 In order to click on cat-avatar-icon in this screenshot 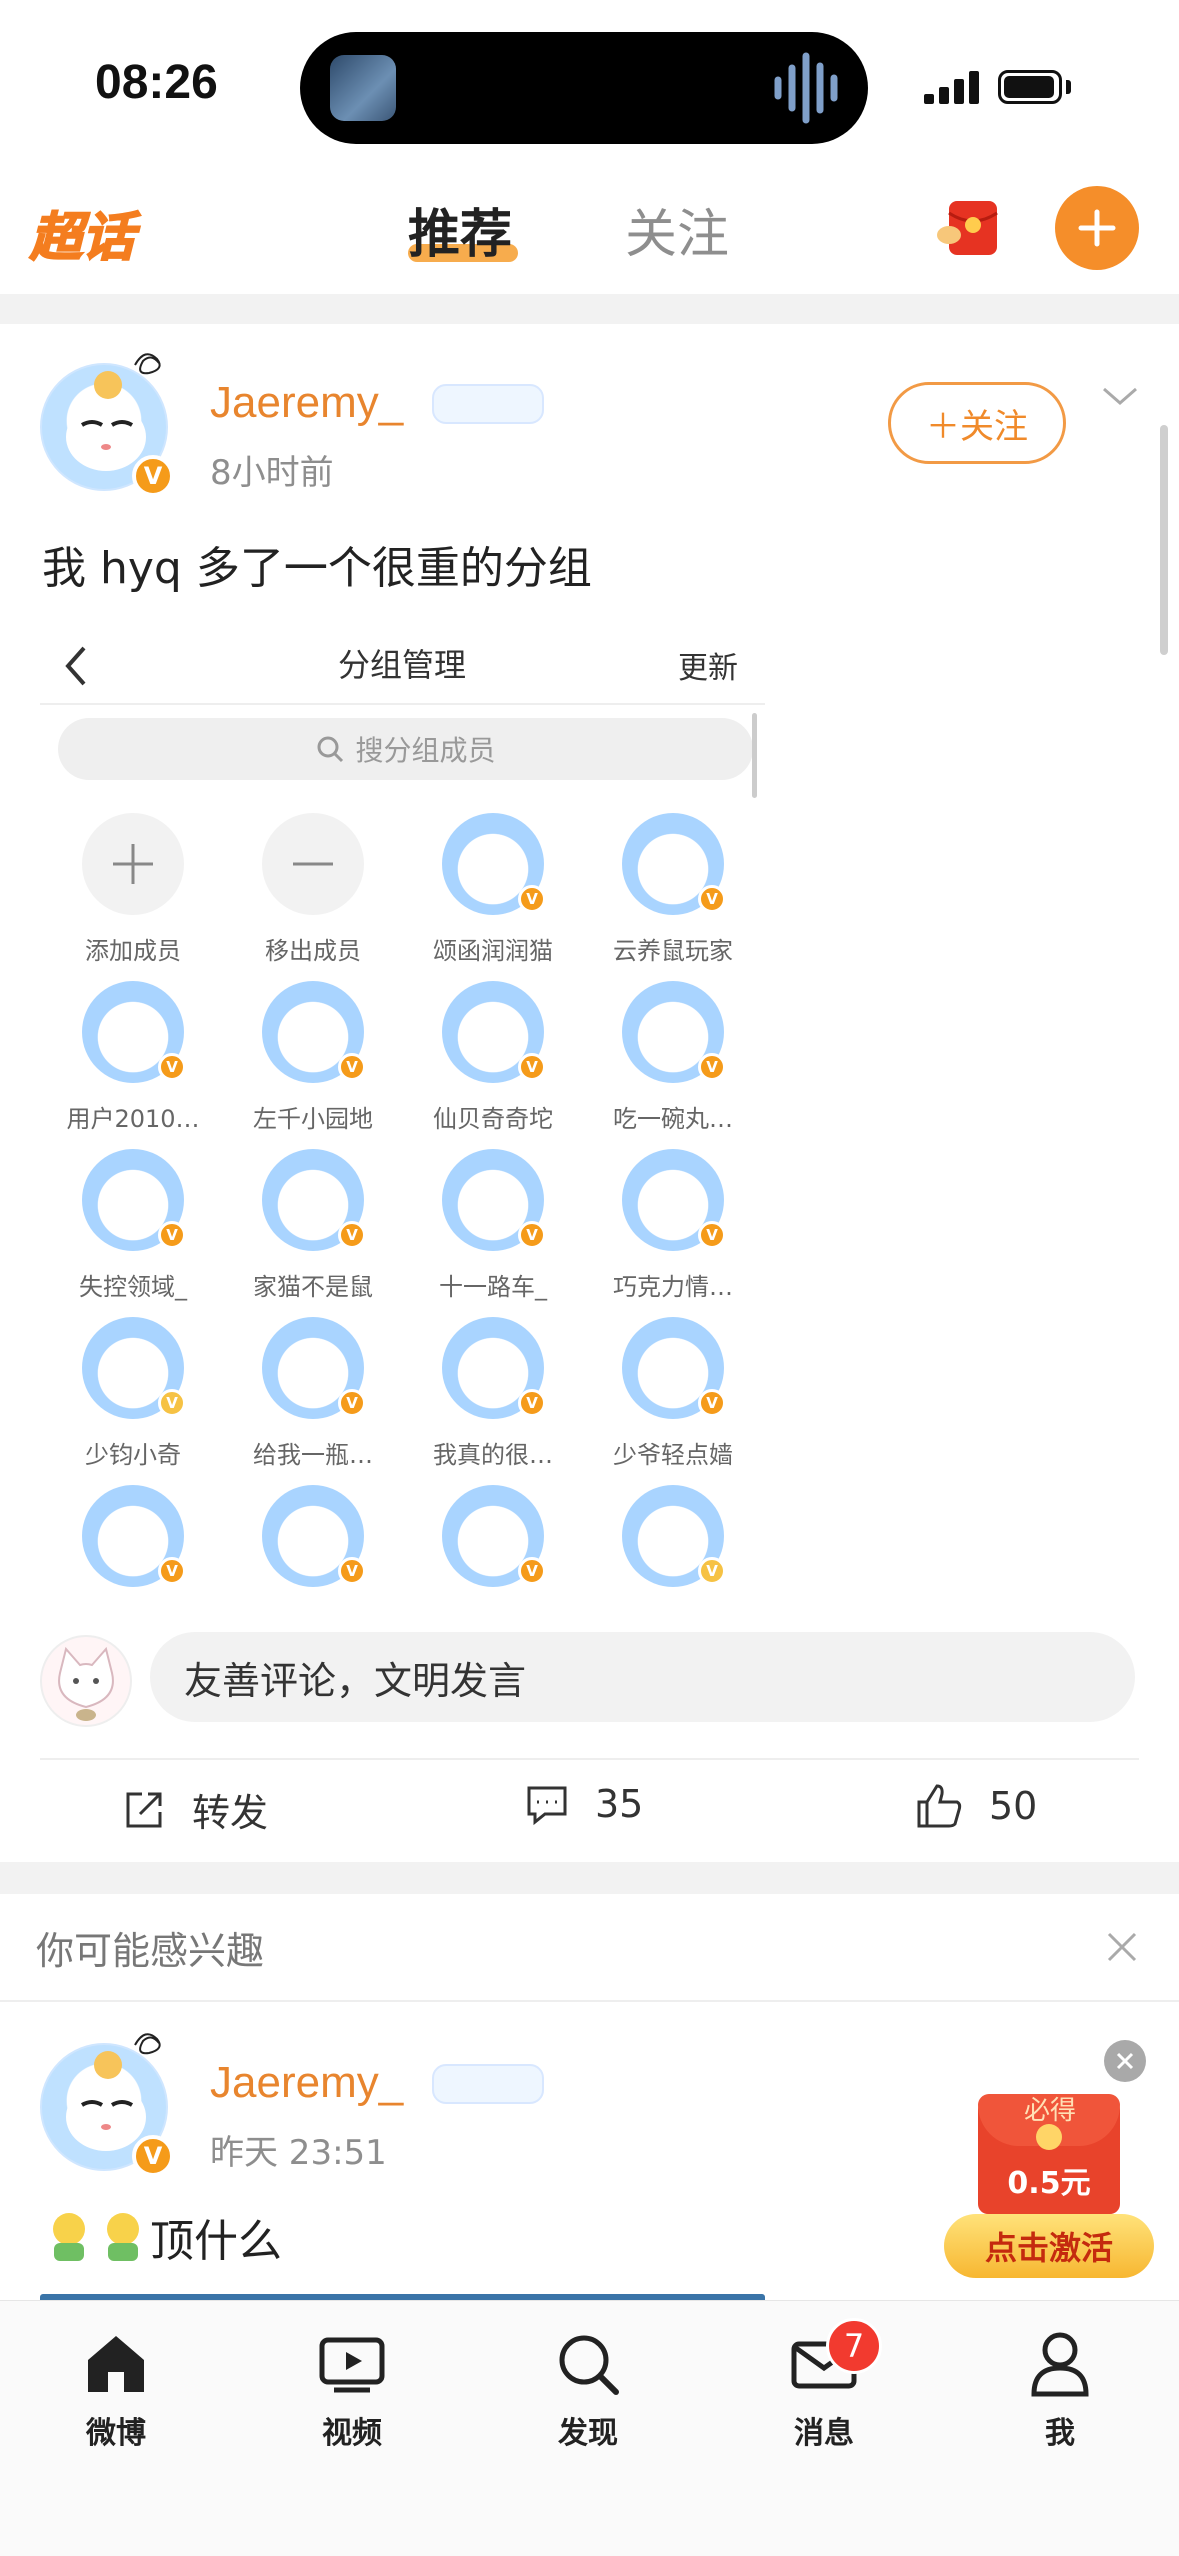, I will do `click(86, 1683)`.